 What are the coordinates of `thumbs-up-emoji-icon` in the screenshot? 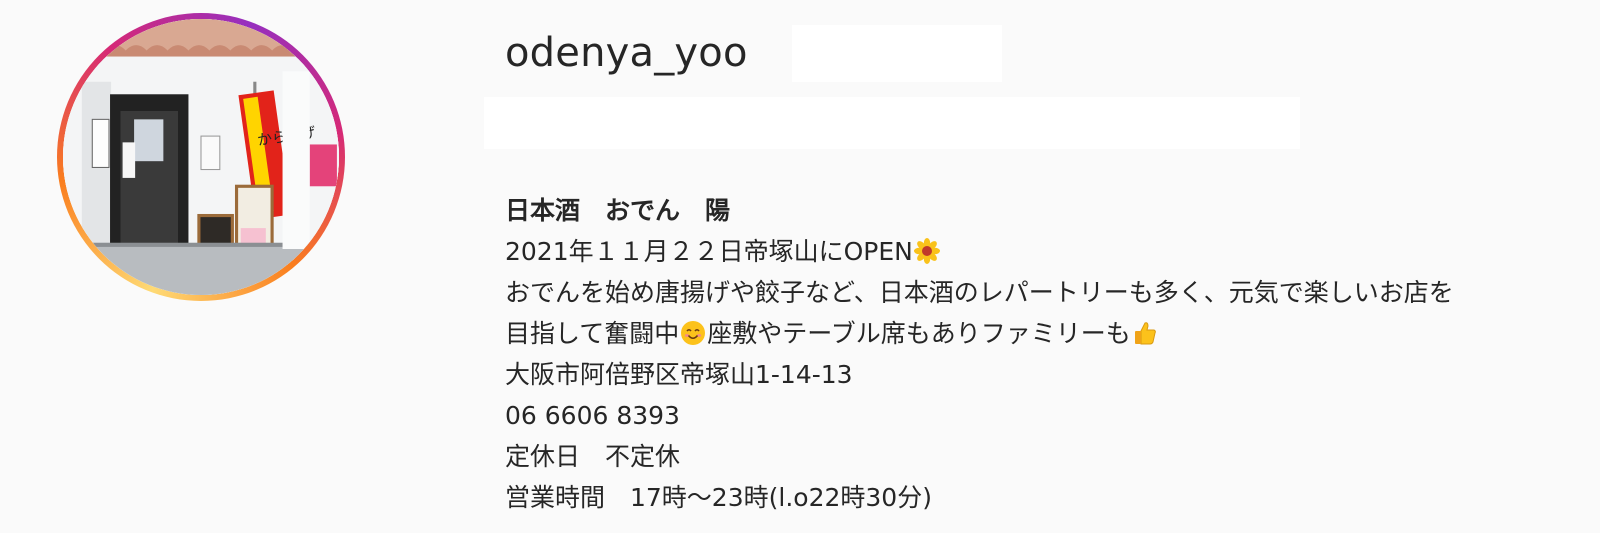 It's located at (1145, 333).